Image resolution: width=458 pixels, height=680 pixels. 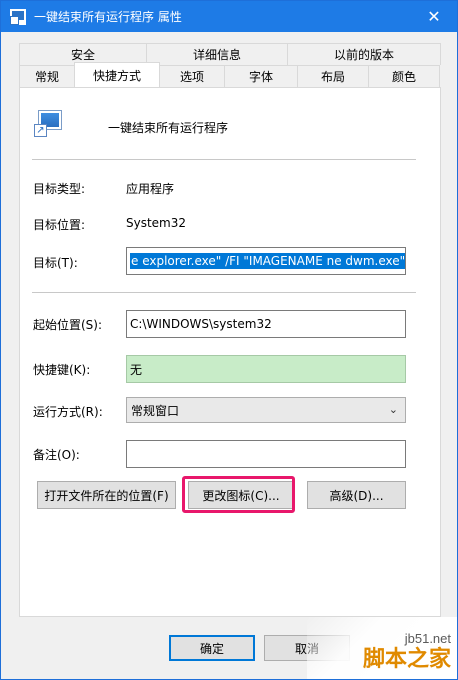 I want to click on tab-layout: 布局, so click(x=333, y=76).